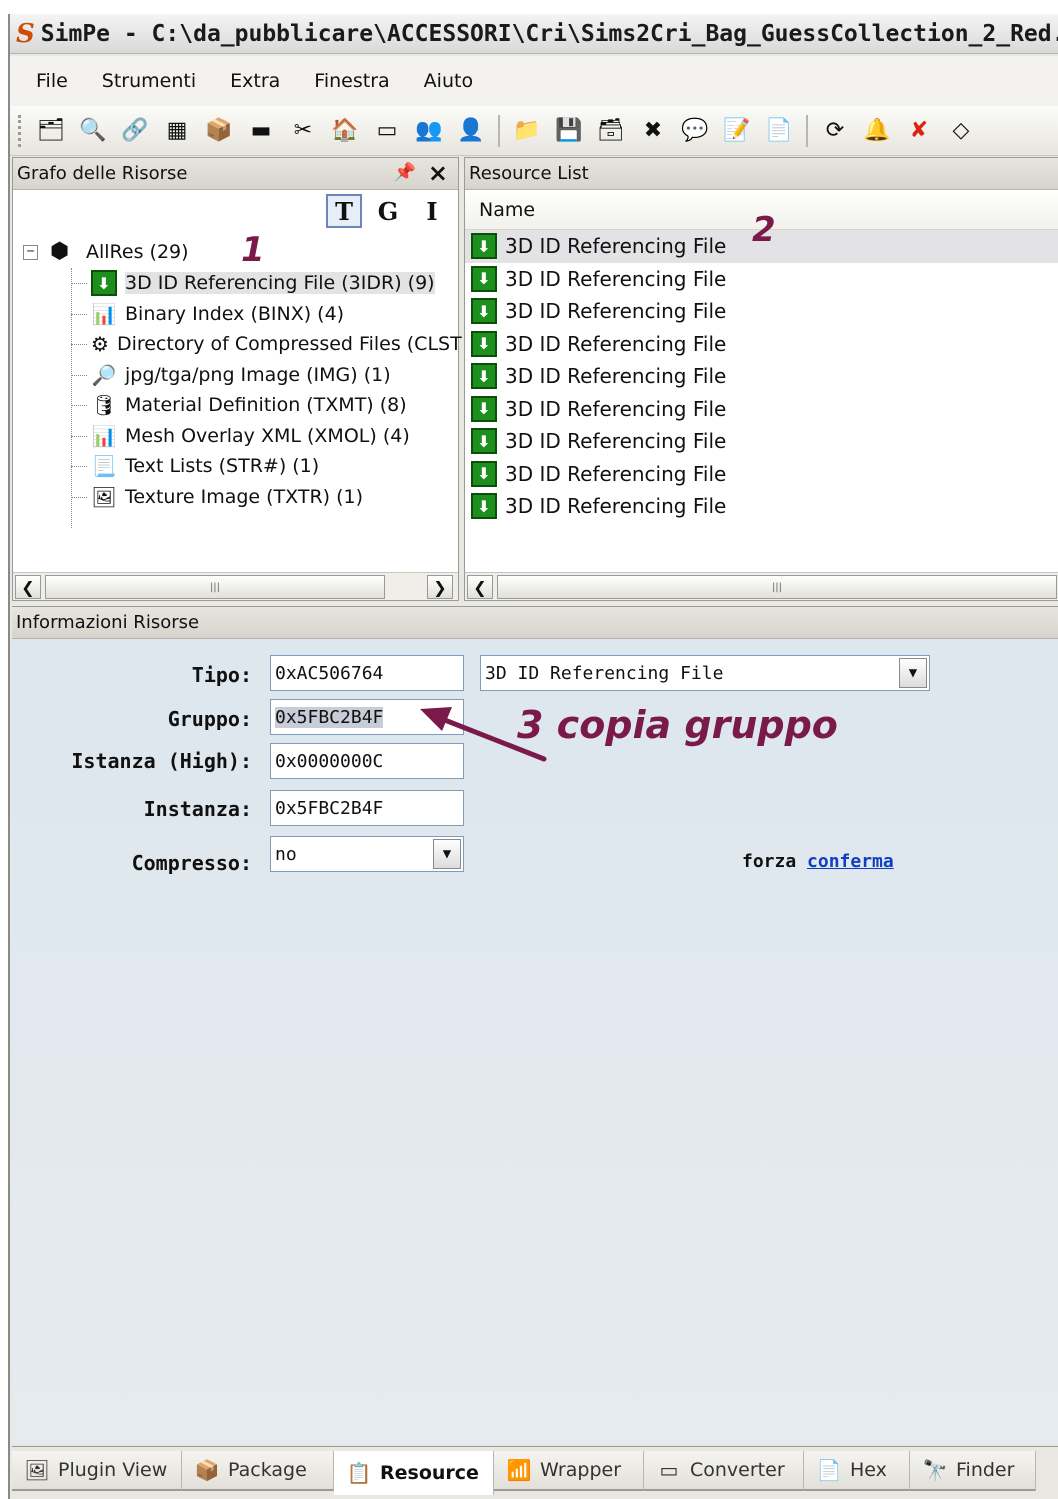  What do you see at coordinates (104, 374) in the screenshot?
I see `image-search-icon: 🔎` at bounding box center [104, 374].